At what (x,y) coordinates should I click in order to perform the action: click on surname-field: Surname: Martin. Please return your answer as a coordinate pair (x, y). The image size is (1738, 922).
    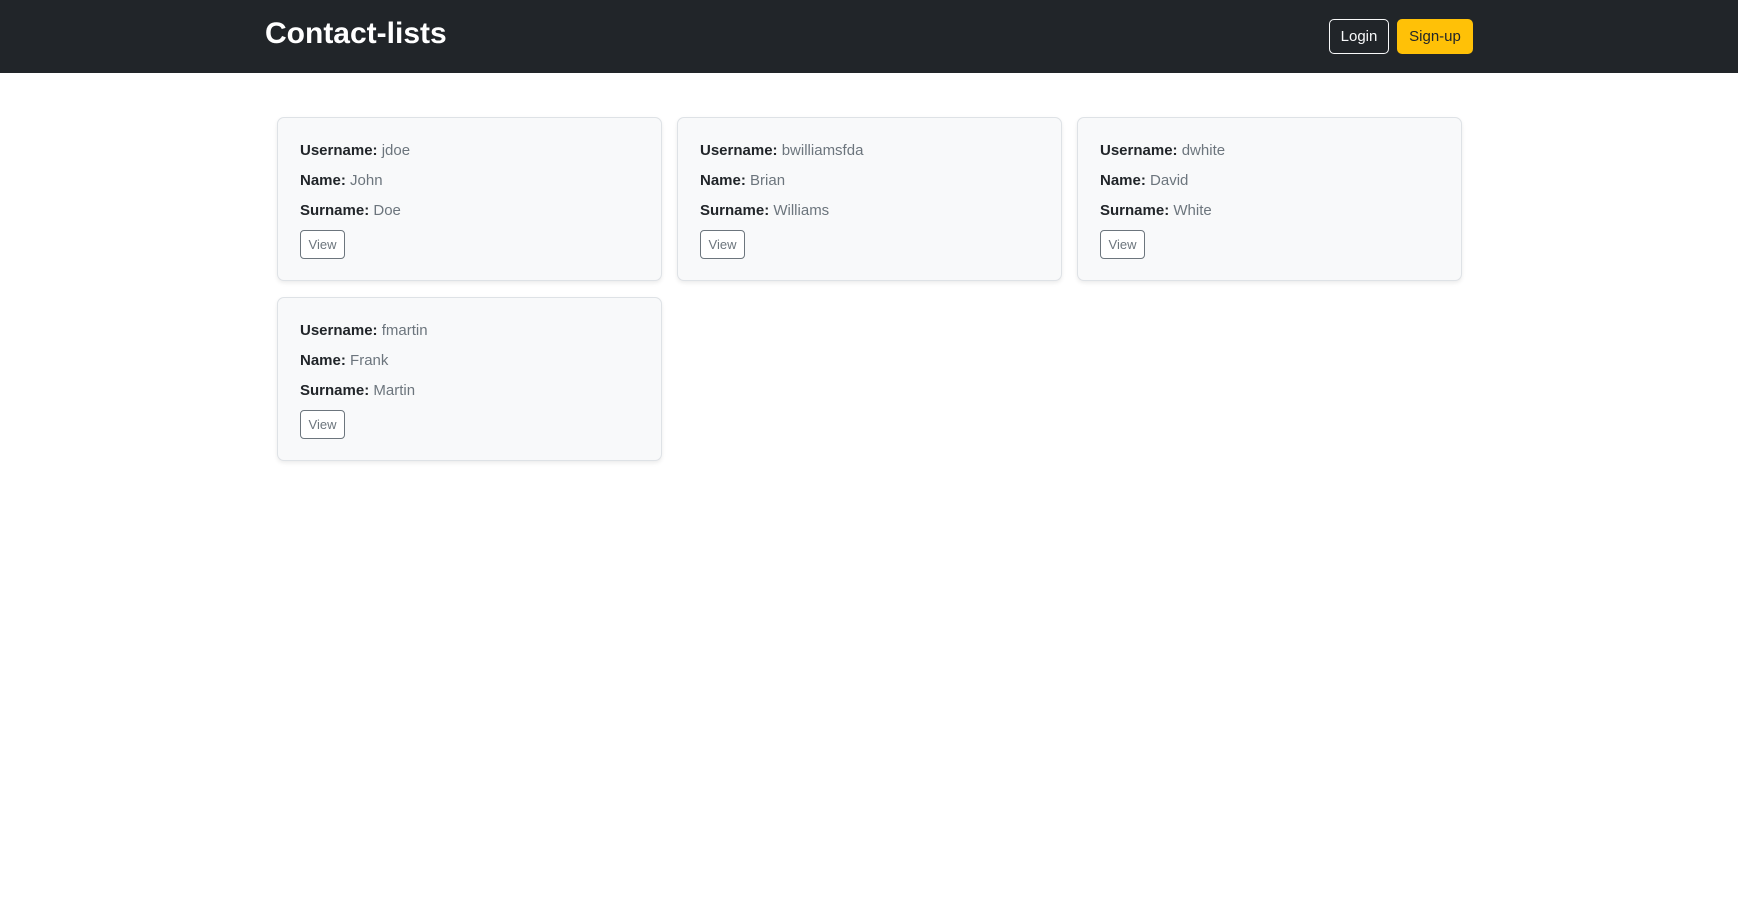
    Looking at the image, I should click on (357, 391).